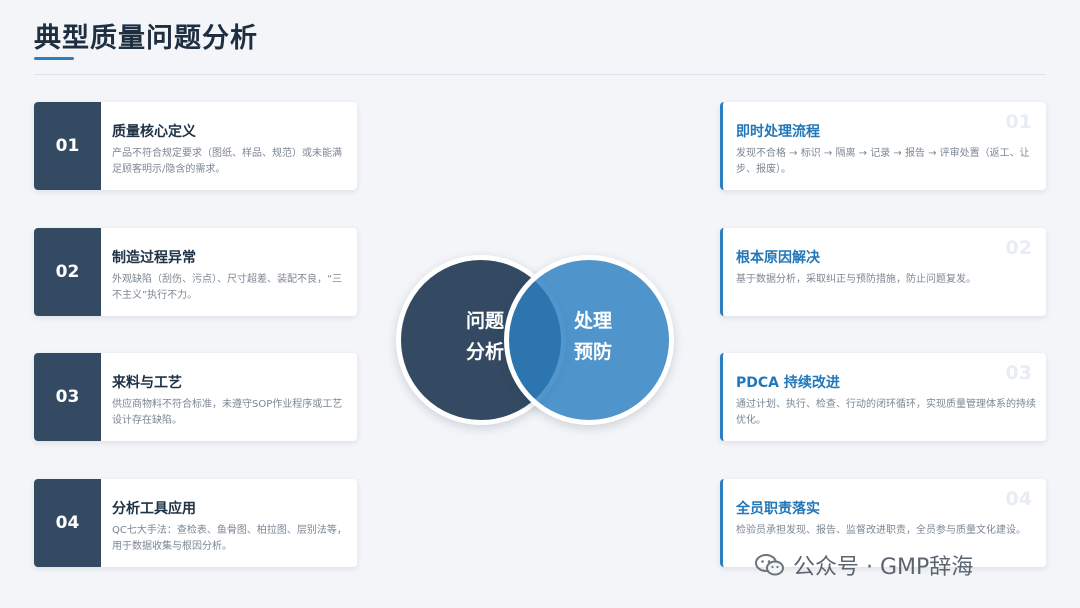 The width and height of the screenshot is (1080, 608). Describe the element at coordinates (484, 321) in the screenshot. I see `venn-label-line: 问题` at that location.